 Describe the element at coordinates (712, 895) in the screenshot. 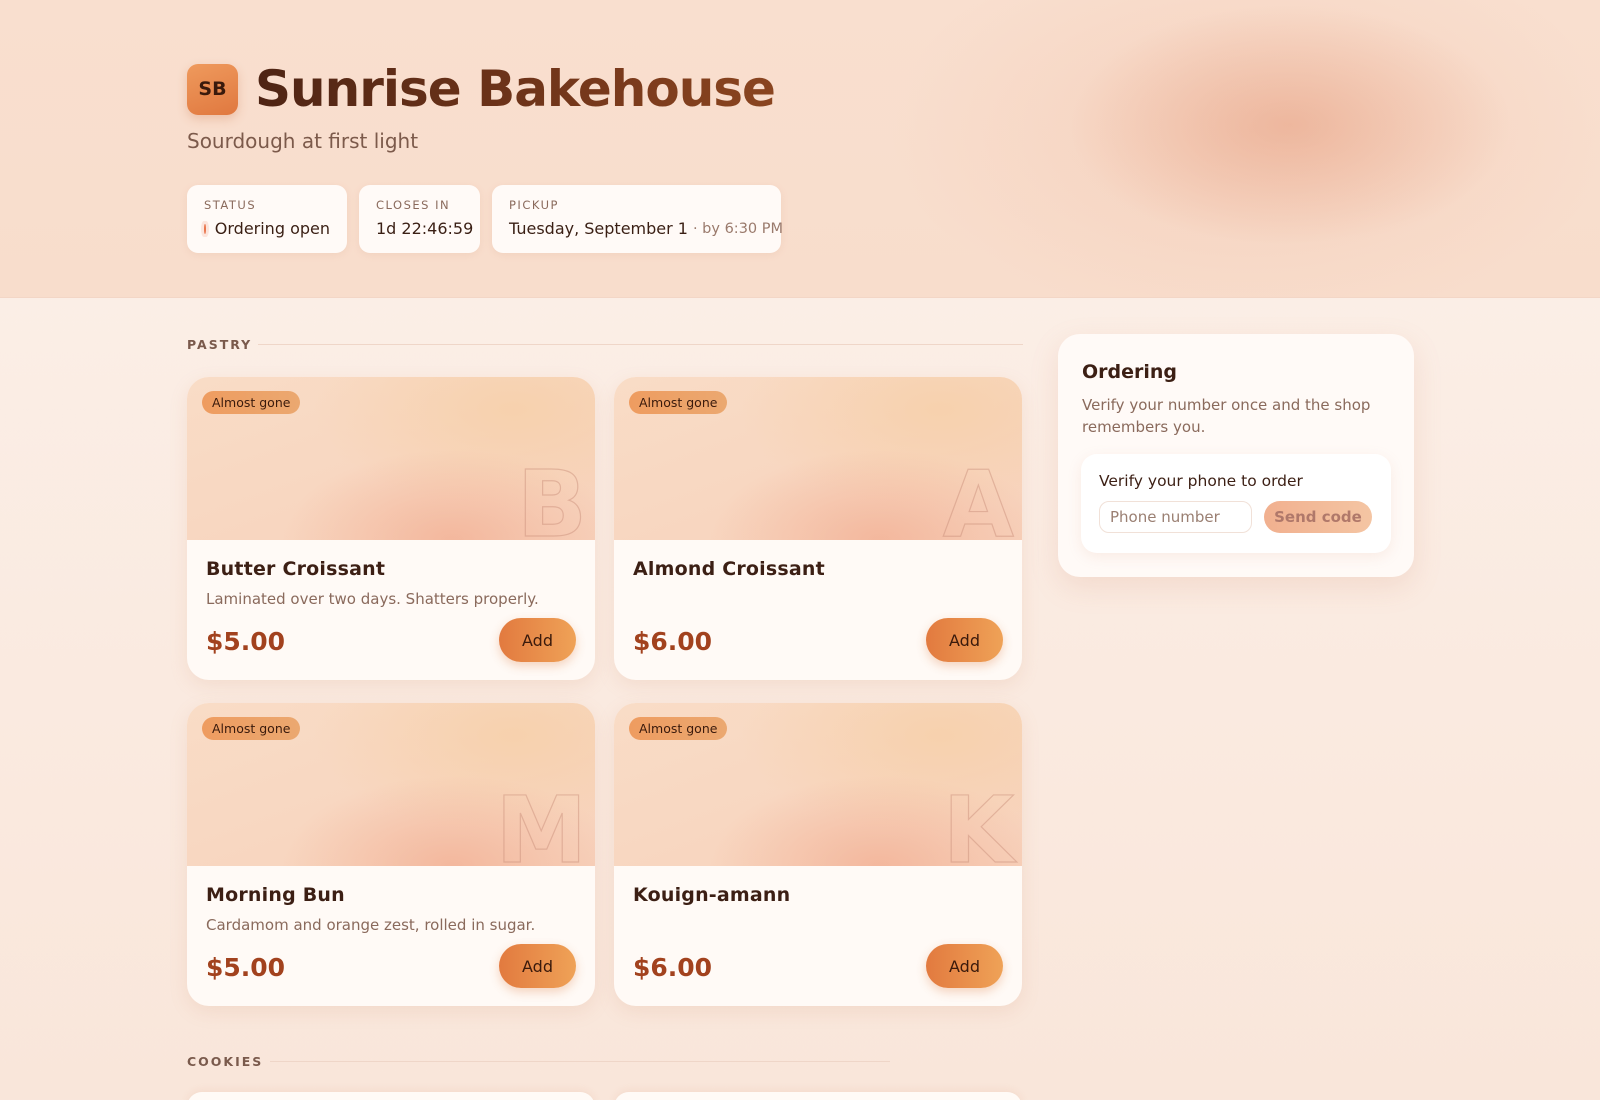

I see `product-name: Kouign-amann` at that location.